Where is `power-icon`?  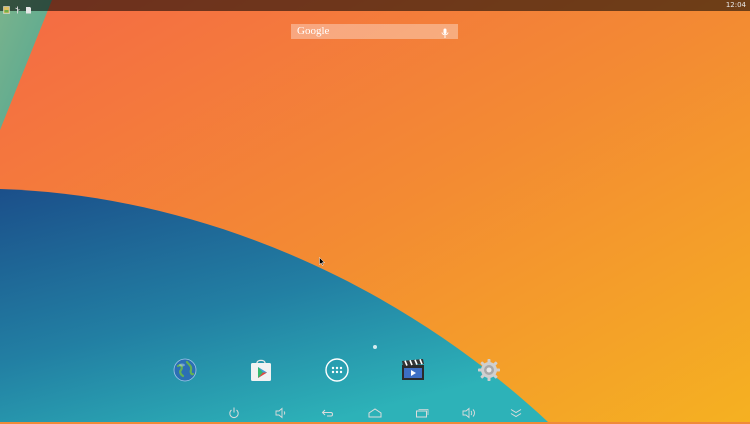 power-icon is located at coordinates (234, 412).